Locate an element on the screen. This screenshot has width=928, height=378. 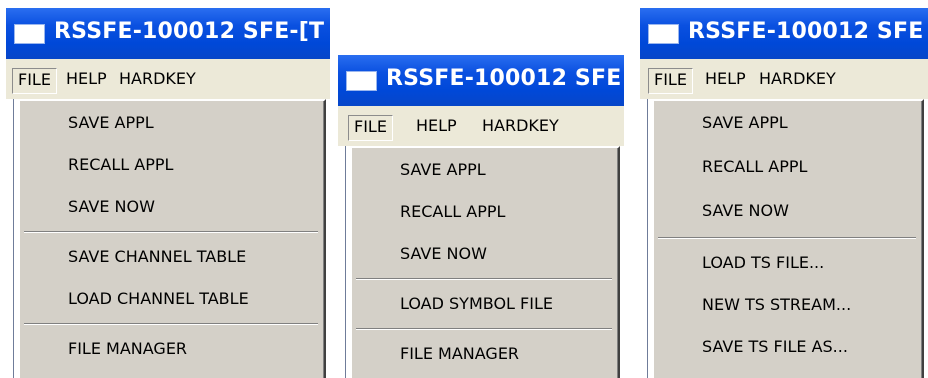
menu-item-load-channel-table: LOAD CHANNEL TABLE is located at coordinates (172, 298).